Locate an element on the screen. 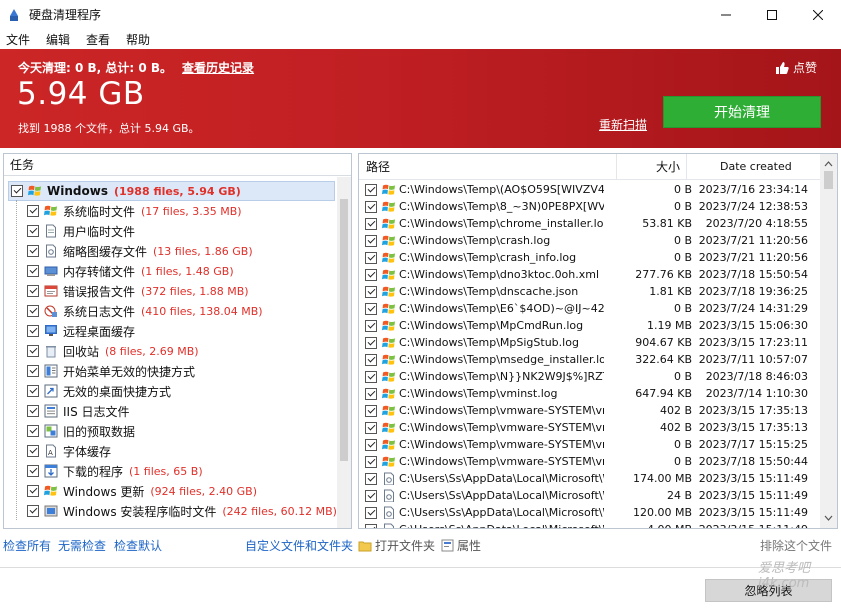  exclude-file-button: 排除这个文件 is located at coordinates (796, 545).